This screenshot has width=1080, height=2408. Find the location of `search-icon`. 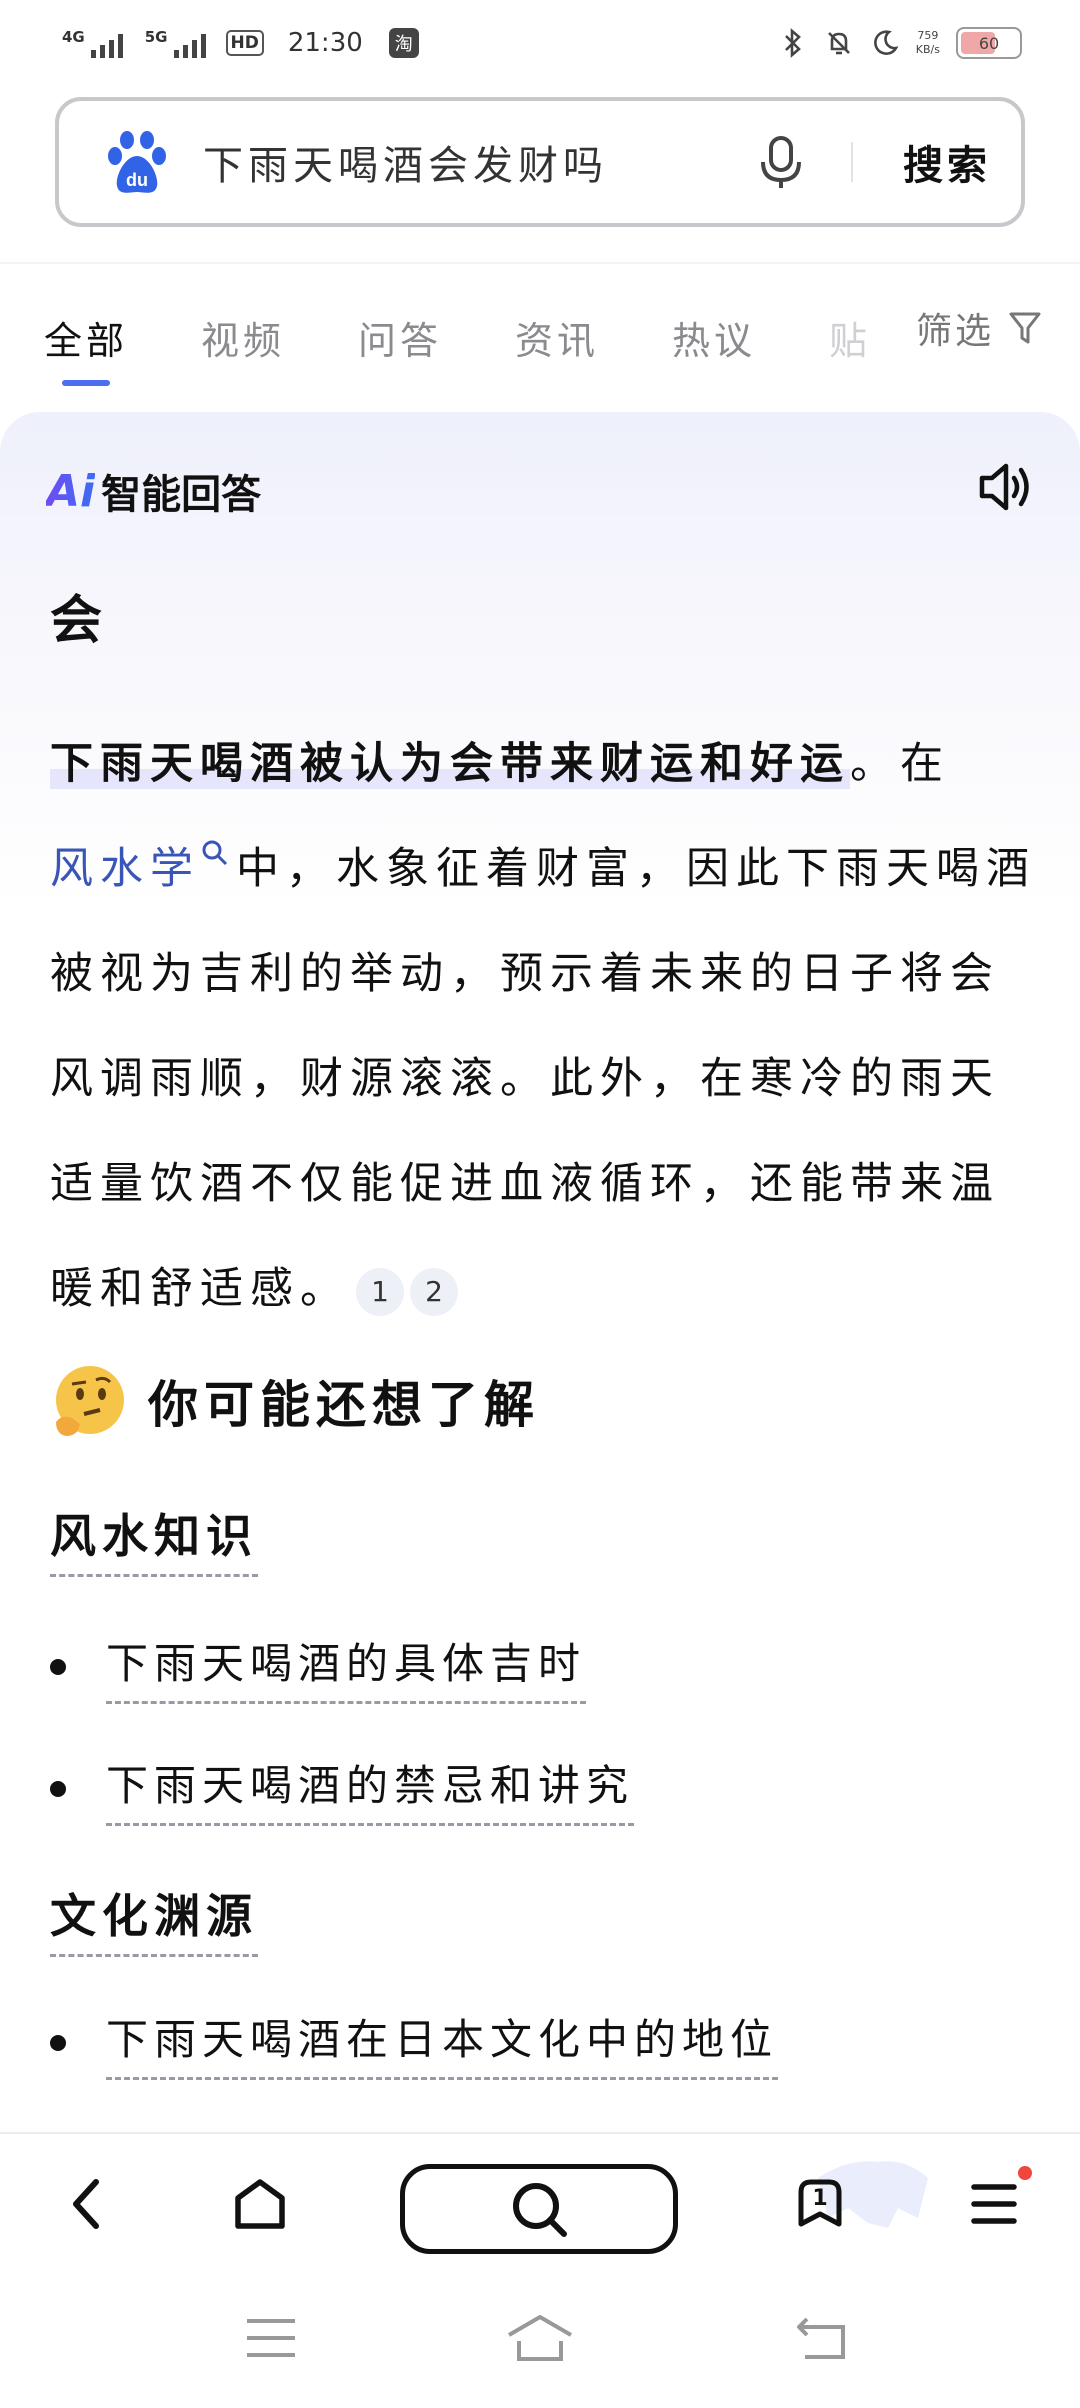

search-icon is located at coordinates (540, 2210).